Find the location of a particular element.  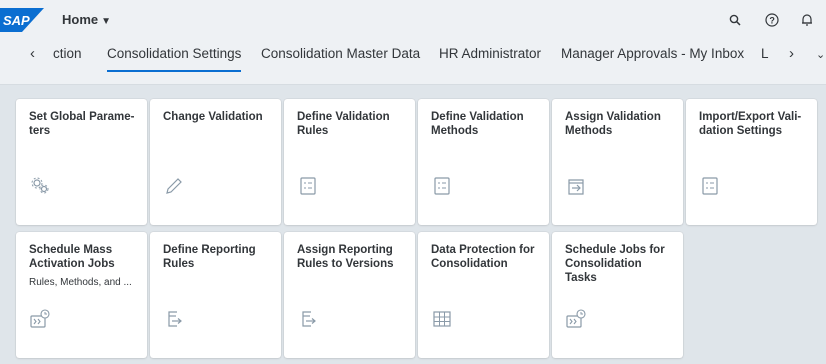

caret-down-icon: ▼ is located at coordinates (106, 21).